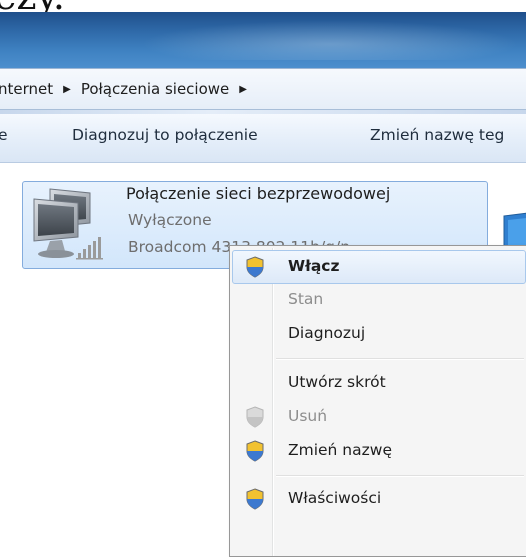 This screenshot has height=557, width=526. What do you see at coordinates (263, 6) in the screenshot?
I see `cropped-document-text: ezy.` at bounding box center [263, 6].